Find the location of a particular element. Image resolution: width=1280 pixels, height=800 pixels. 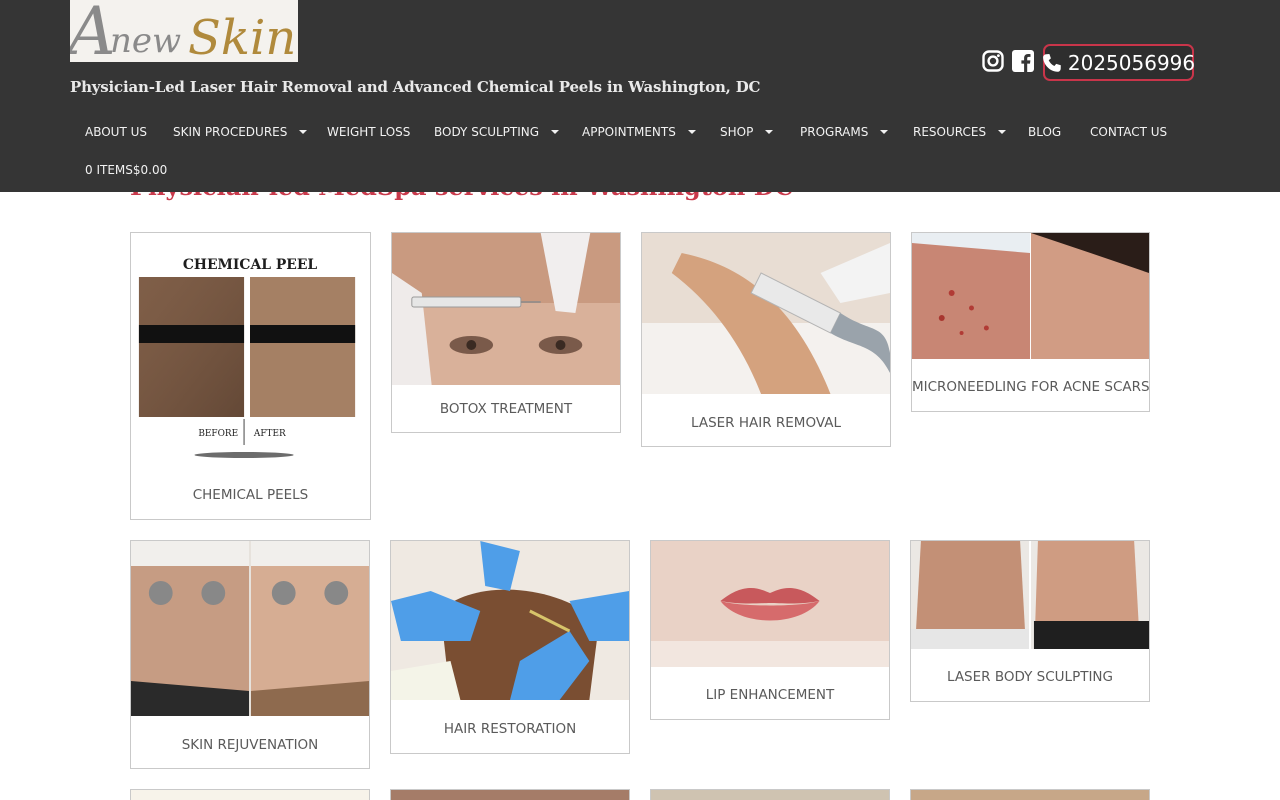

service-card-botox: BOTOX TREATMENT is located at coordinates (506, 332).